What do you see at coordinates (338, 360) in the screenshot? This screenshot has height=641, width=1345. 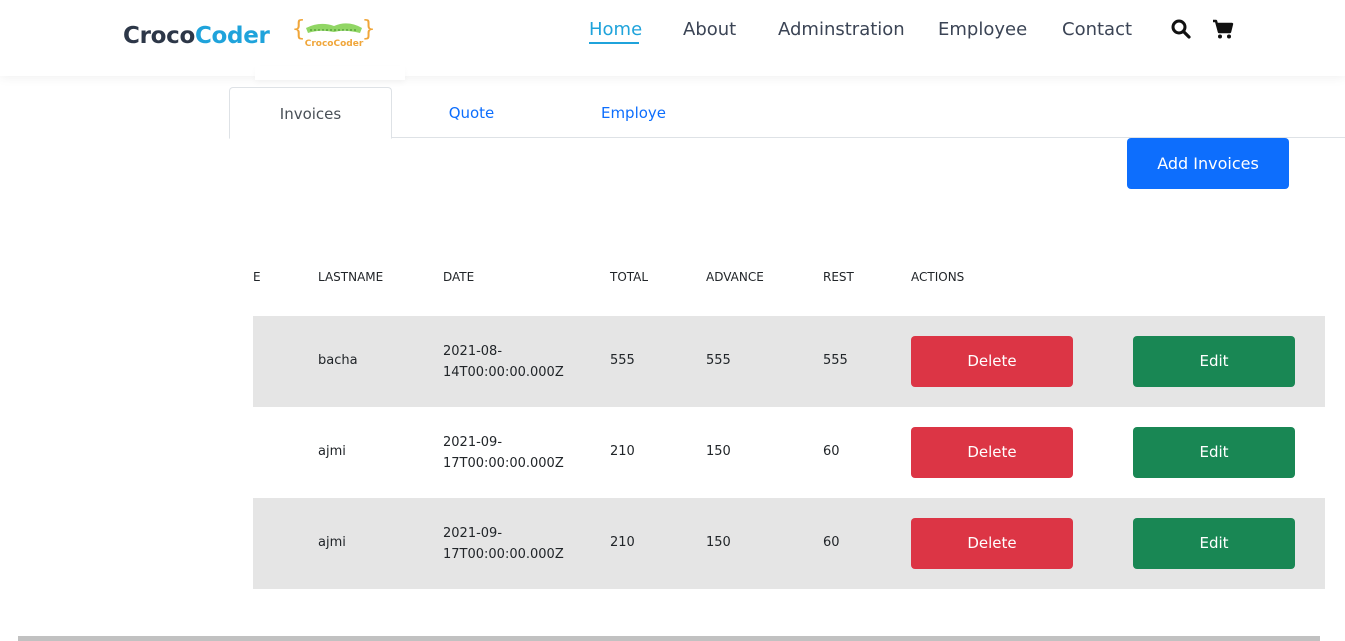 I see `lastname-cell: bacha` at bounding box center [338, 360].